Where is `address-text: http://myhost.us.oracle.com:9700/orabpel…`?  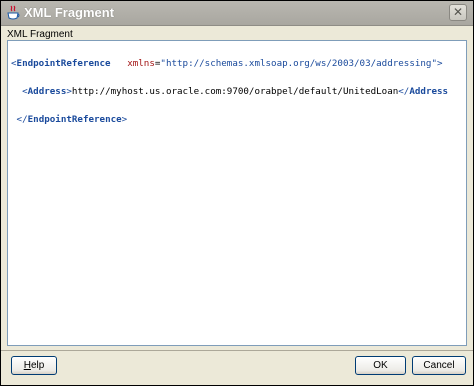 address-text: http://myhost.us.oracle.com:9700/orabpel… is located at coordinates (235, 91).